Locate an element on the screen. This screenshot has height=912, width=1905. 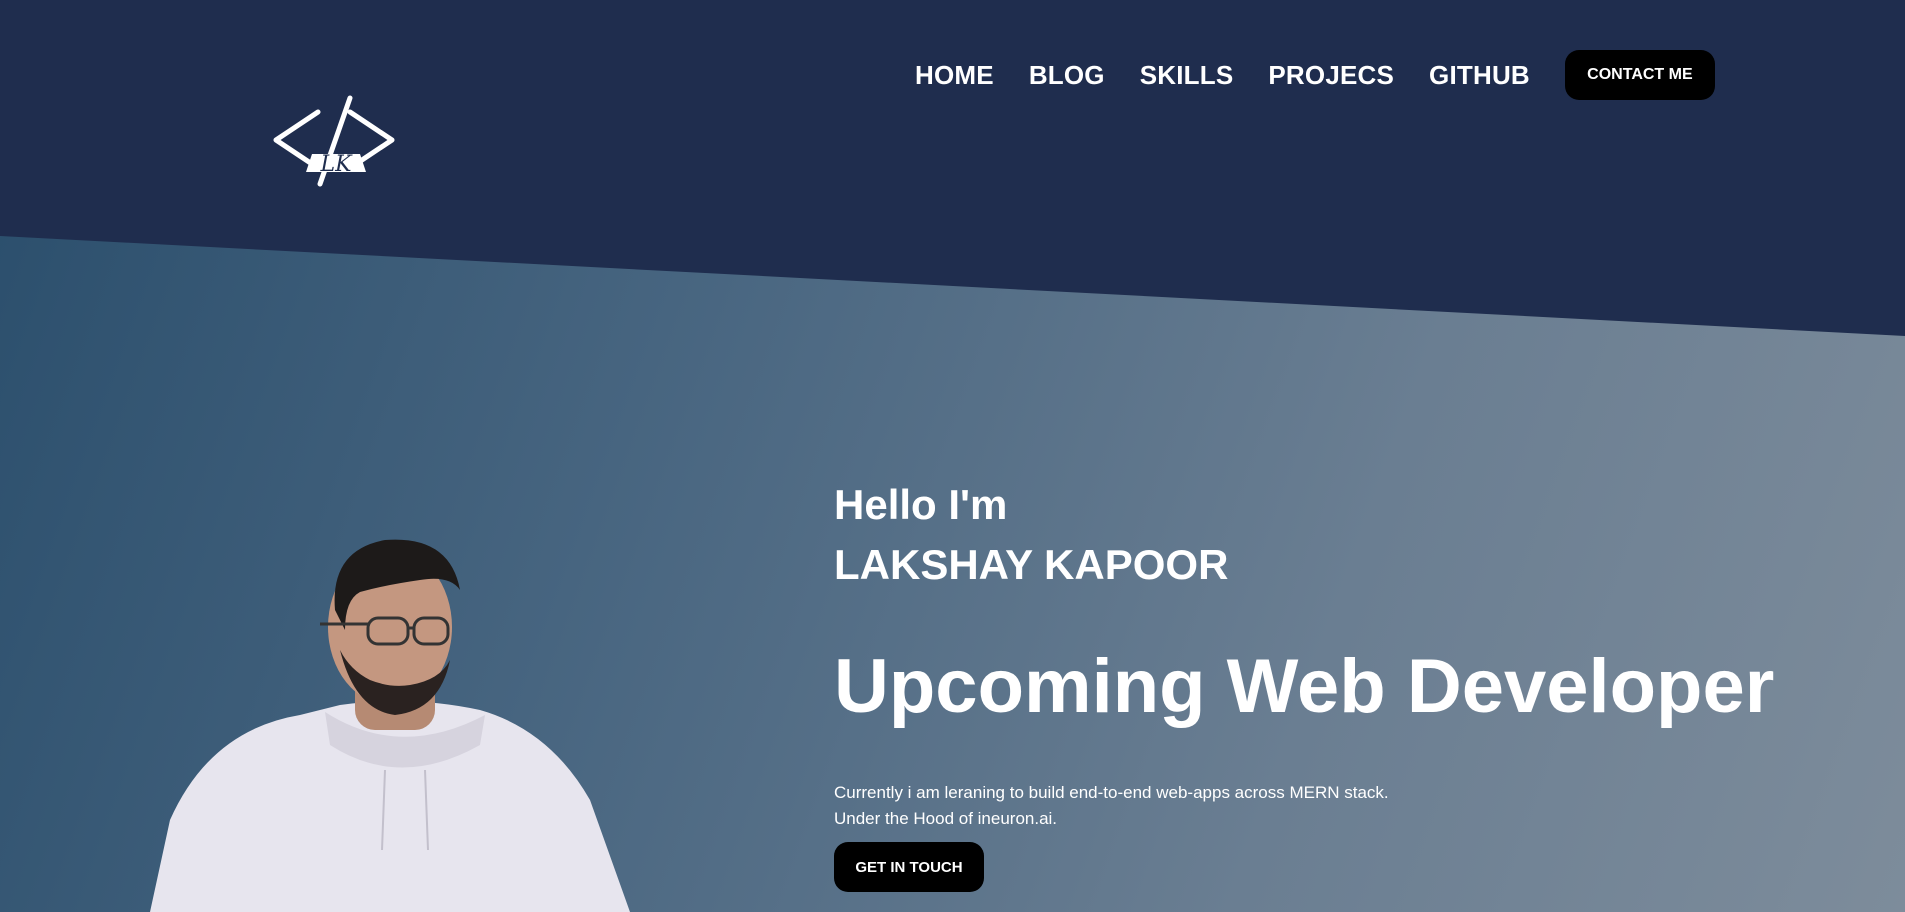
nav-skills: SKILLS is located at coordinates (1187, 75).